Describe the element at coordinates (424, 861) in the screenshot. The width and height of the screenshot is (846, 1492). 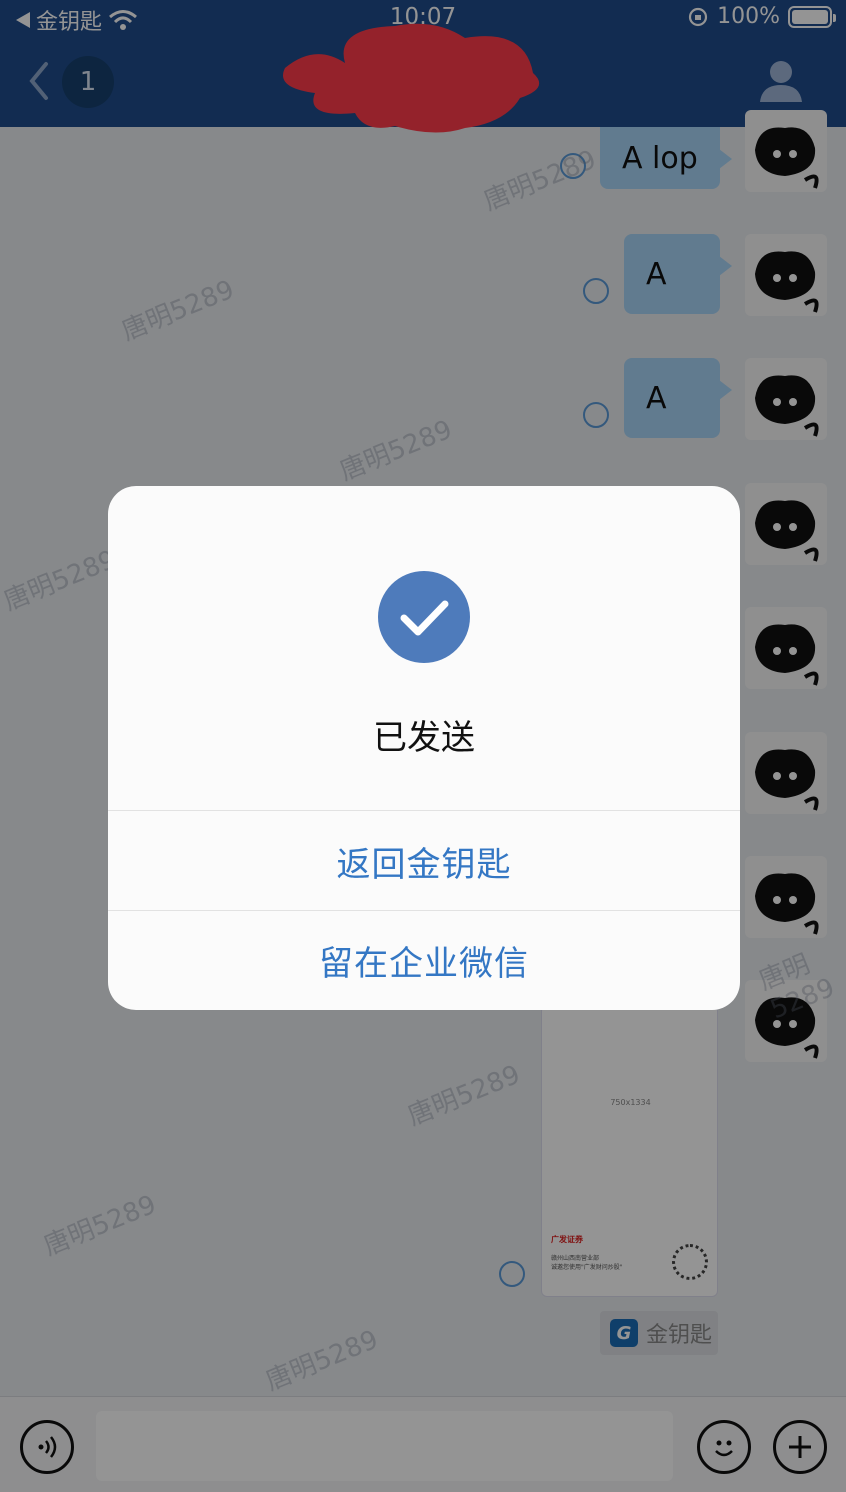
I see `return-to-app-button: 返回金钥匙` at that location.